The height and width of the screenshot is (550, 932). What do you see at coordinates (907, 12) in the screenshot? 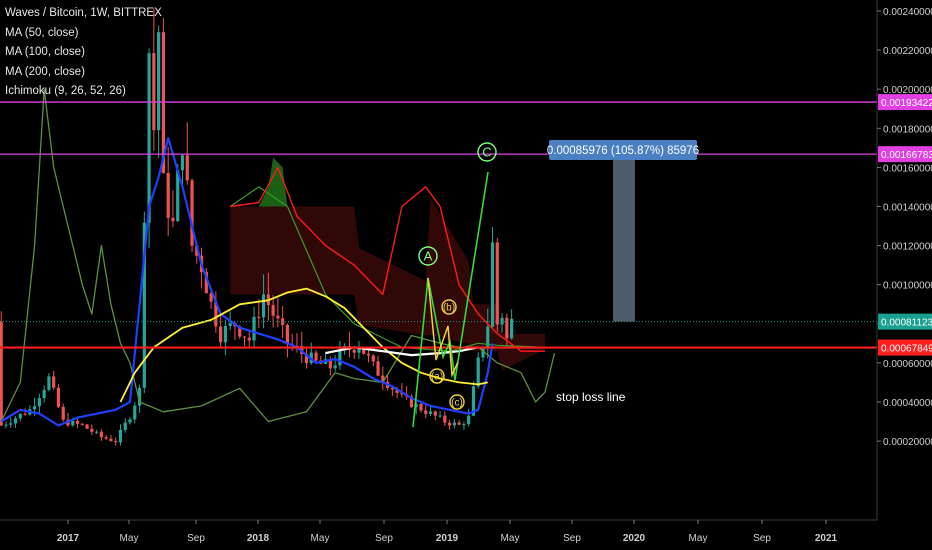
I see `y-tick-label: 0.00240000` at bounding box center [907, 12].